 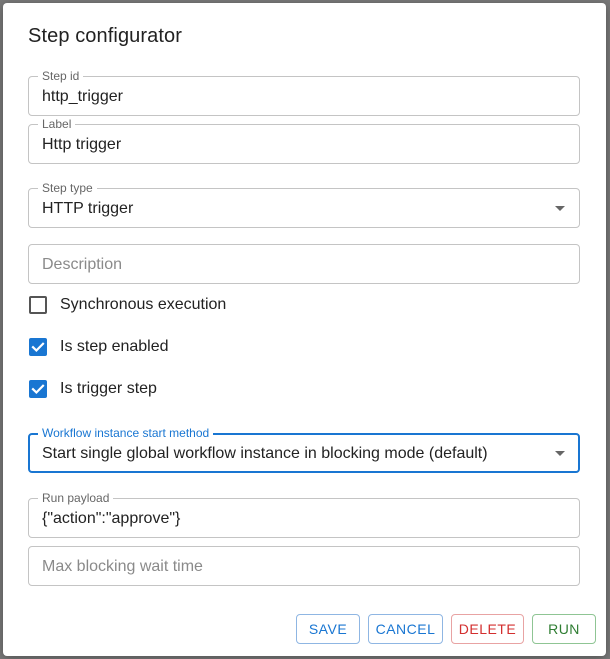 I want to click on delete-button: DELETE, so click(x=487, y=629).